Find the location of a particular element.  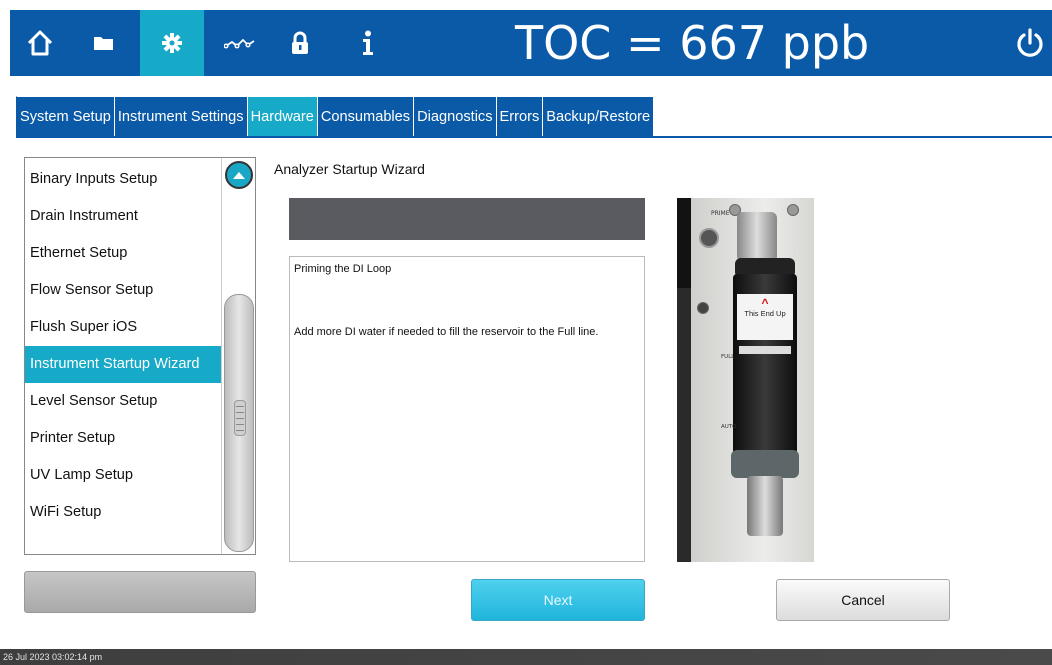

list-item-ethernet-setup: Ethernet Setup is located at coordinates (124, 253).